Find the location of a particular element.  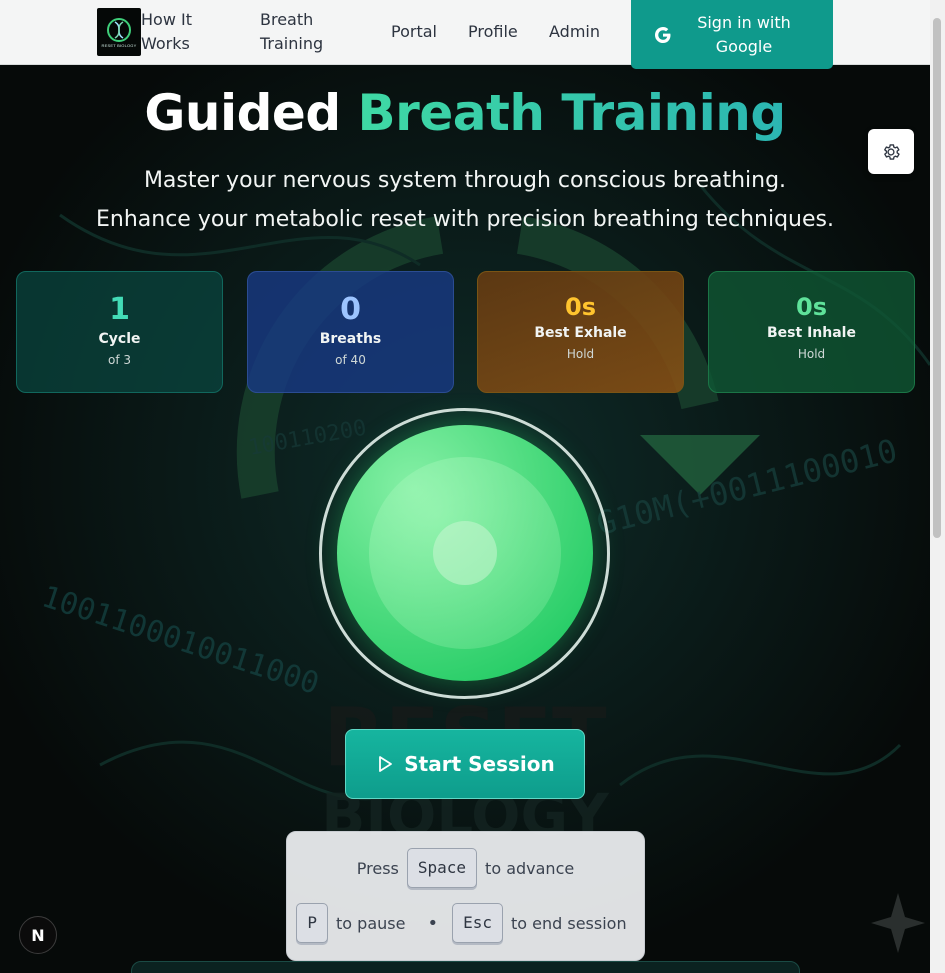

shortcut-advance-text: to advance is located at coordinates (530, 868).